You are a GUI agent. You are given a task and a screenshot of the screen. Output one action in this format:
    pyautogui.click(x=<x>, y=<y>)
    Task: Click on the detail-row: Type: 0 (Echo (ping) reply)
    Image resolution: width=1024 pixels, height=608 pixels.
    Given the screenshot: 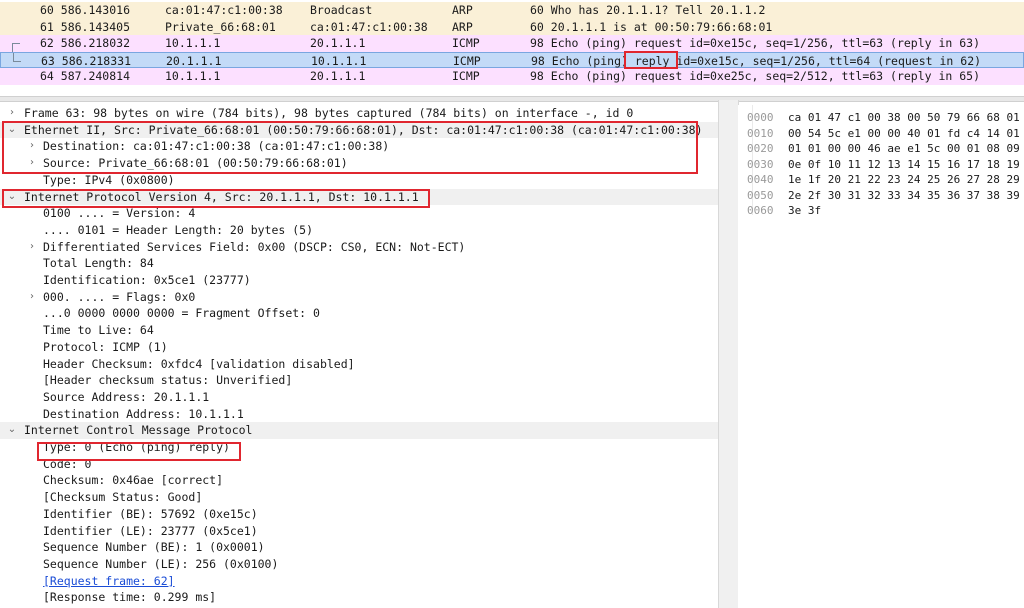 What is the action you would take?
    pyautogui.click(x=359, y=447)
    